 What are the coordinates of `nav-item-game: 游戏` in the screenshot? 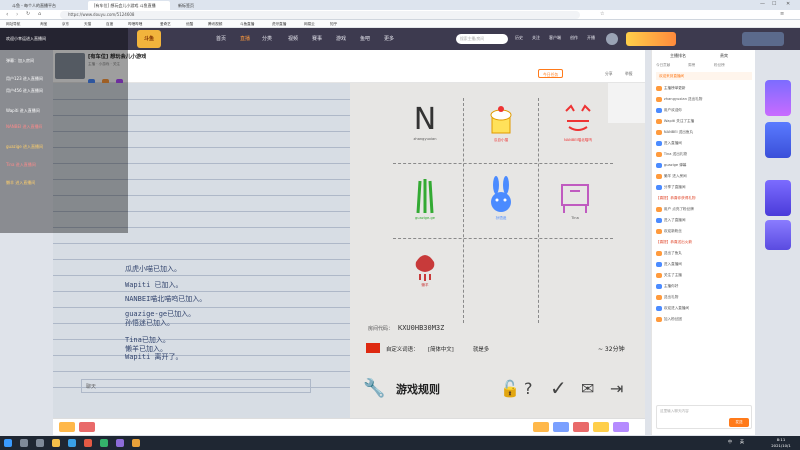 It's located at (341, 38).